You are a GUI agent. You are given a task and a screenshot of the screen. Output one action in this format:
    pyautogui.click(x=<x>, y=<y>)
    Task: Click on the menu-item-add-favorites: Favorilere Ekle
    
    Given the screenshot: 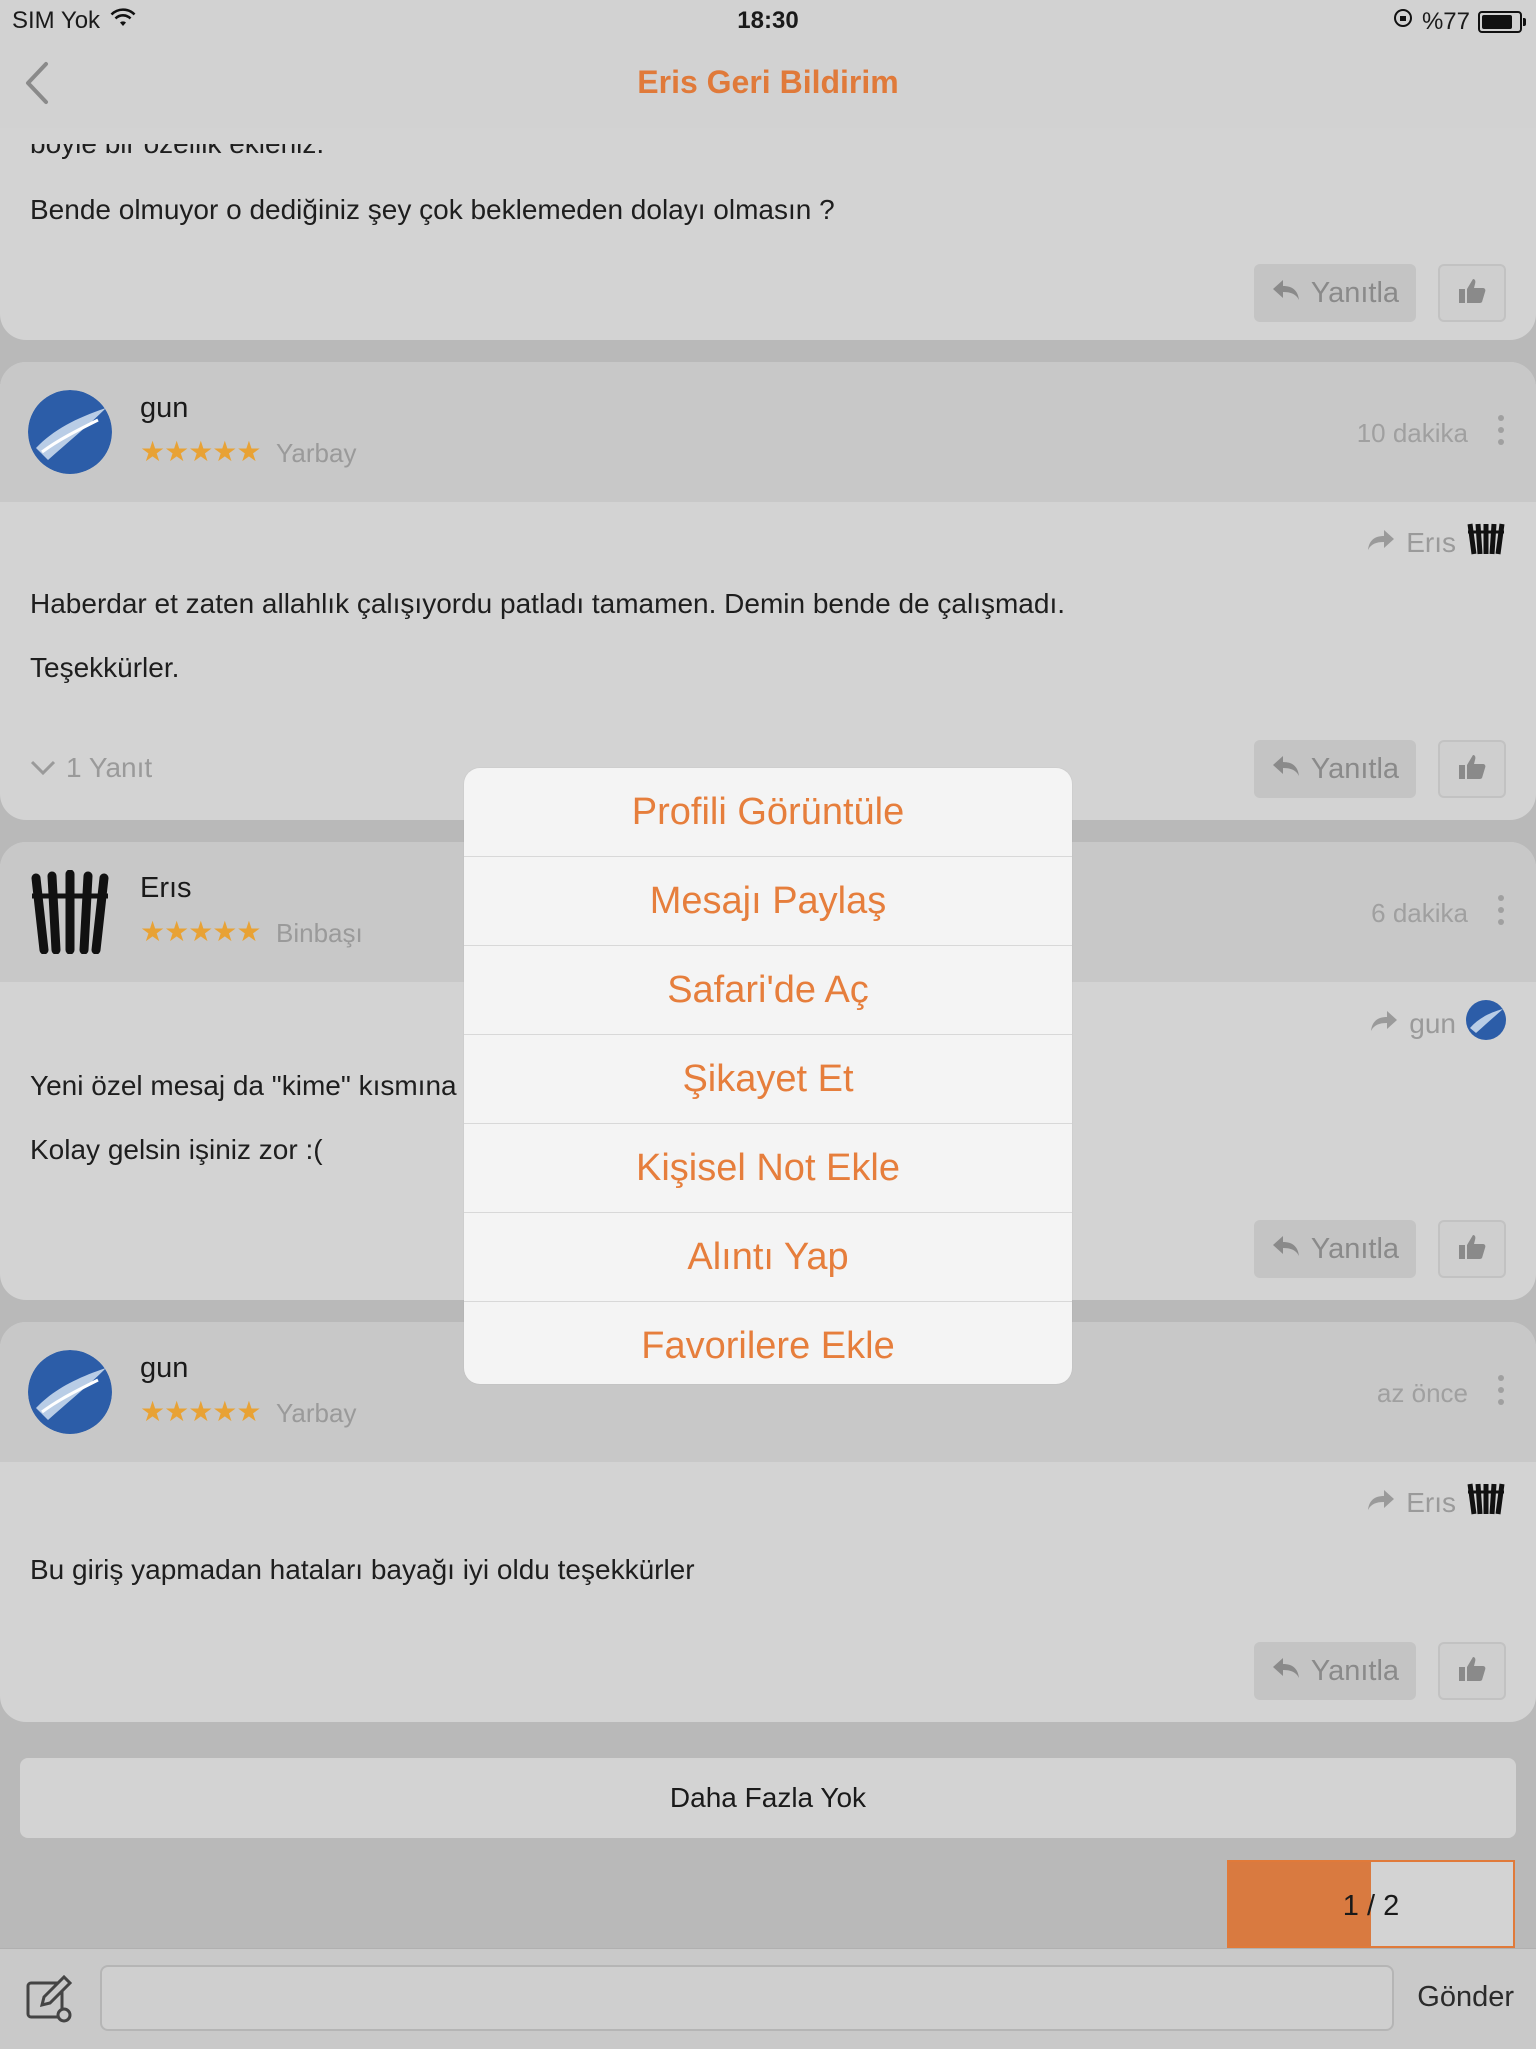 What is the action you would take?
    pyautogui.click(x=768, y=1343)
    